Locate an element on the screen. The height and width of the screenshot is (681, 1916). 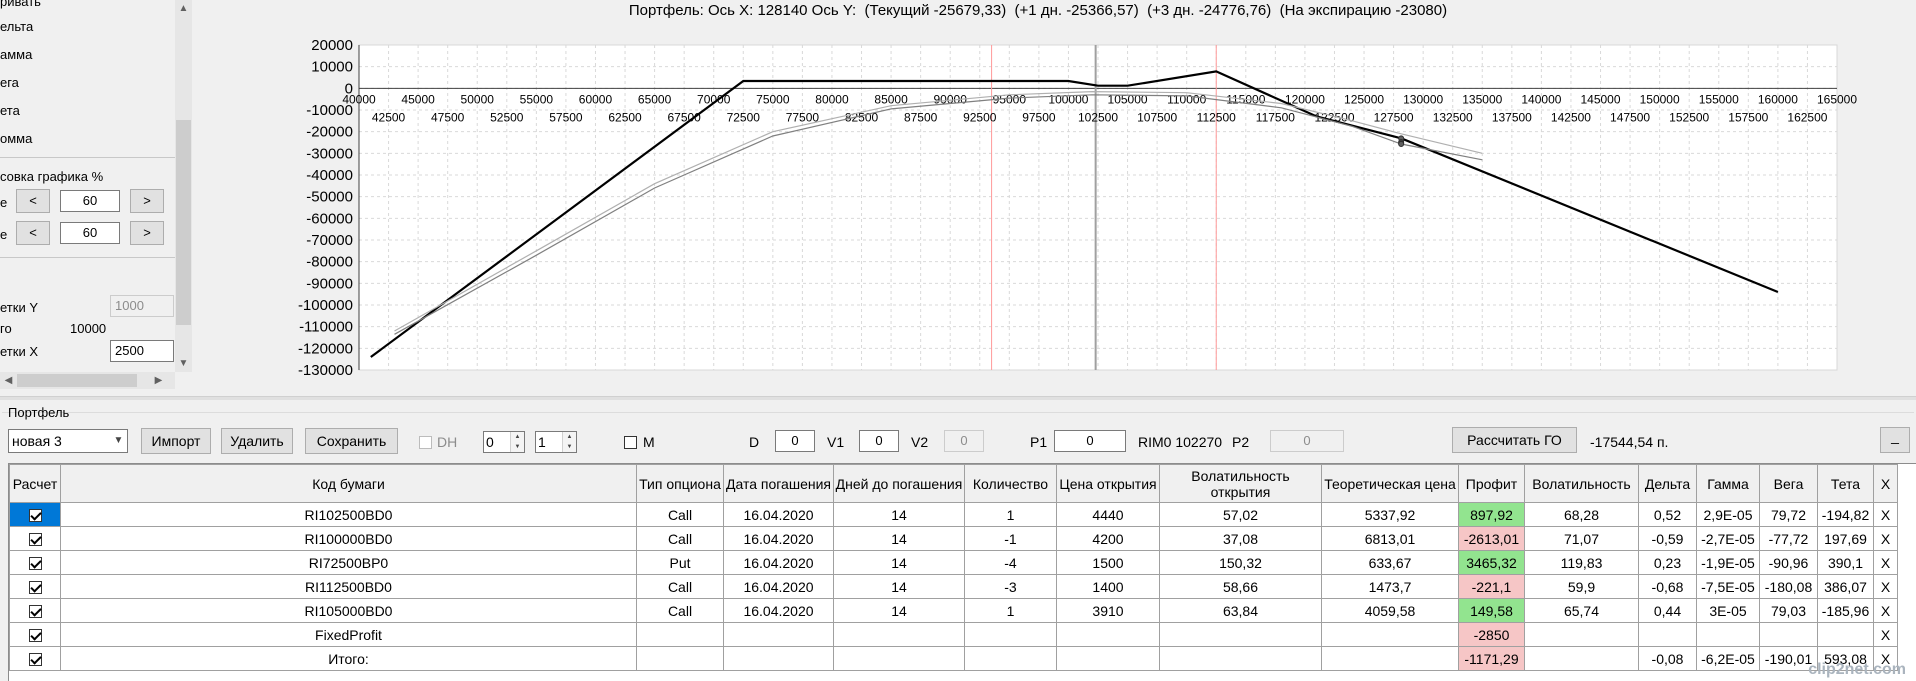
col-header-date: Дата погашения is located at coordinates (778, 483).